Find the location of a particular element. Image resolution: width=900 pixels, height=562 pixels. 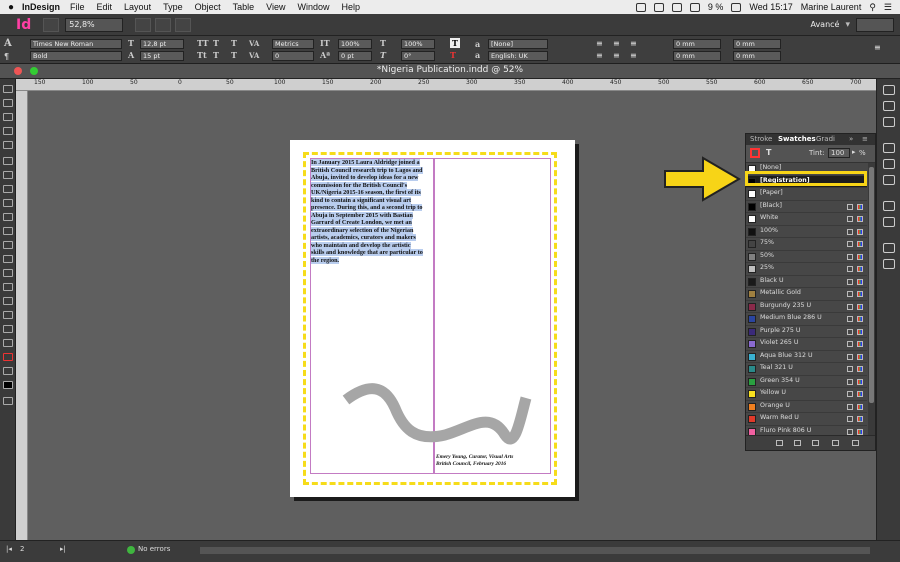

arrange-documents-button is located at coordinates (183, 24).